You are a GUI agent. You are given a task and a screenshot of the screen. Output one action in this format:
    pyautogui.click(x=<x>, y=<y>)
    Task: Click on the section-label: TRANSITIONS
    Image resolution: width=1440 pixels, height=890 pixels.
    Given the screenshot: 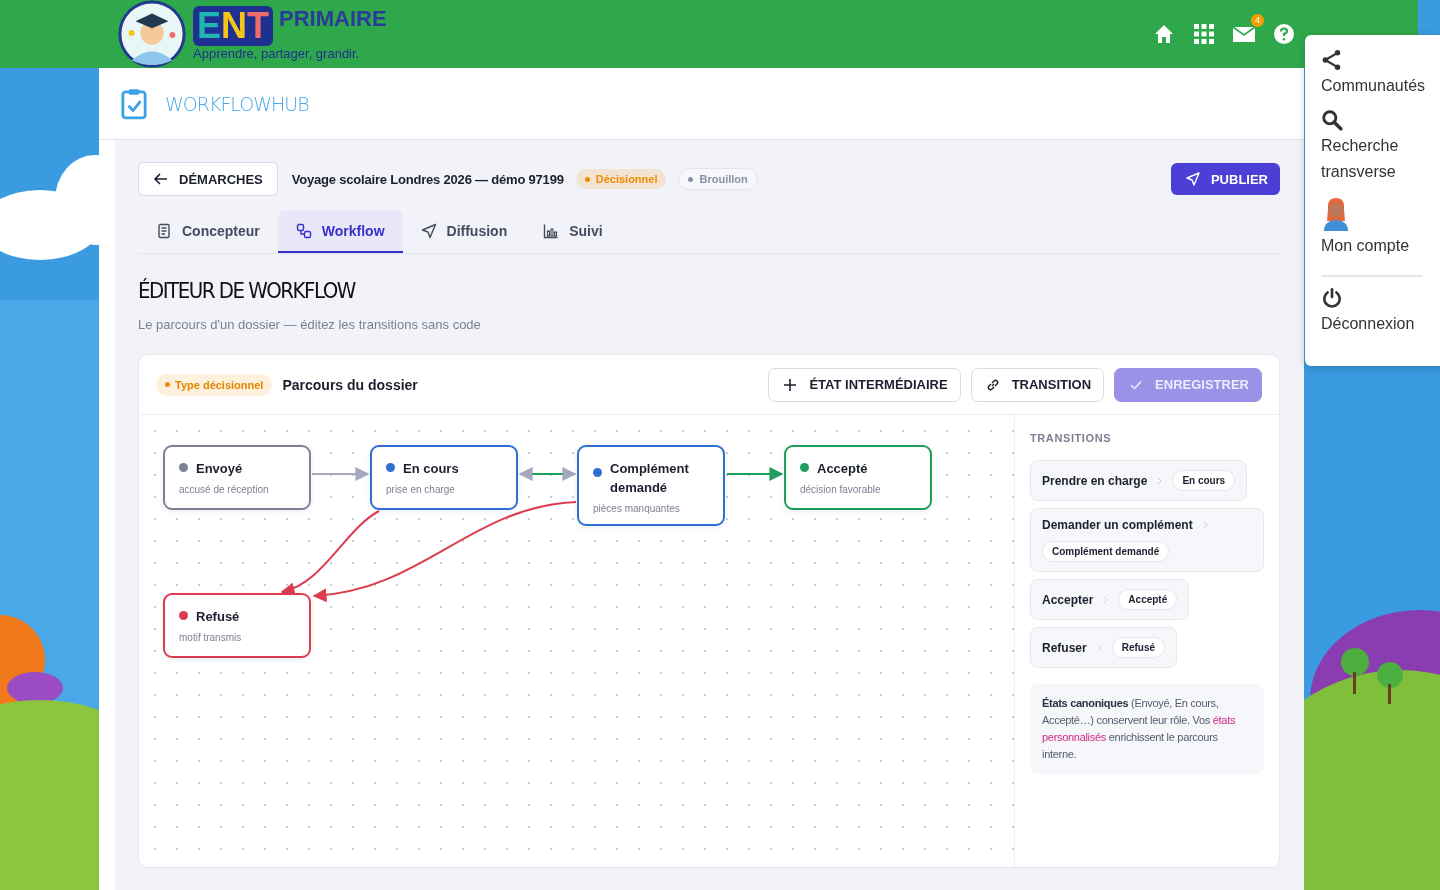 What is the action you would take?
    pyautogui.click(x=1071, y=438)
    